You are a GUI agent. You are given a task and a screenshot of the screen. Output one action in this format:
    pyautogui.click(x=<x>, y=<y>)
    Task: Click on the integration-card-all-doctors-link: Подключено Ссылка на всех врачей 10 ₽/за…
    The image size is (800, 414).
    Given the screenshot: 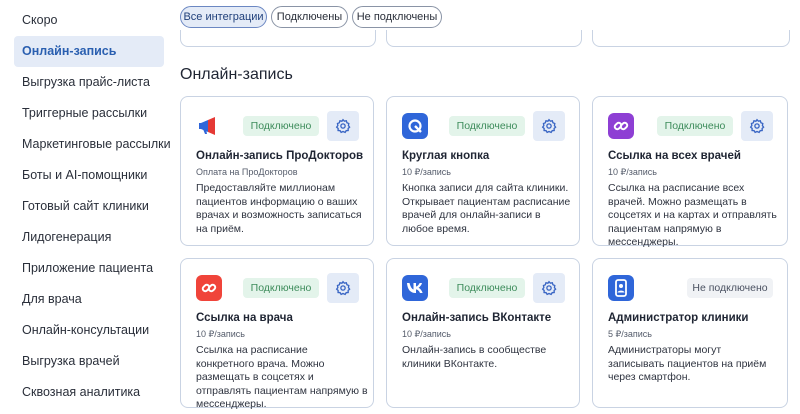 What is the action you would take?
    pyautogui.click(x=690, y=172)
    